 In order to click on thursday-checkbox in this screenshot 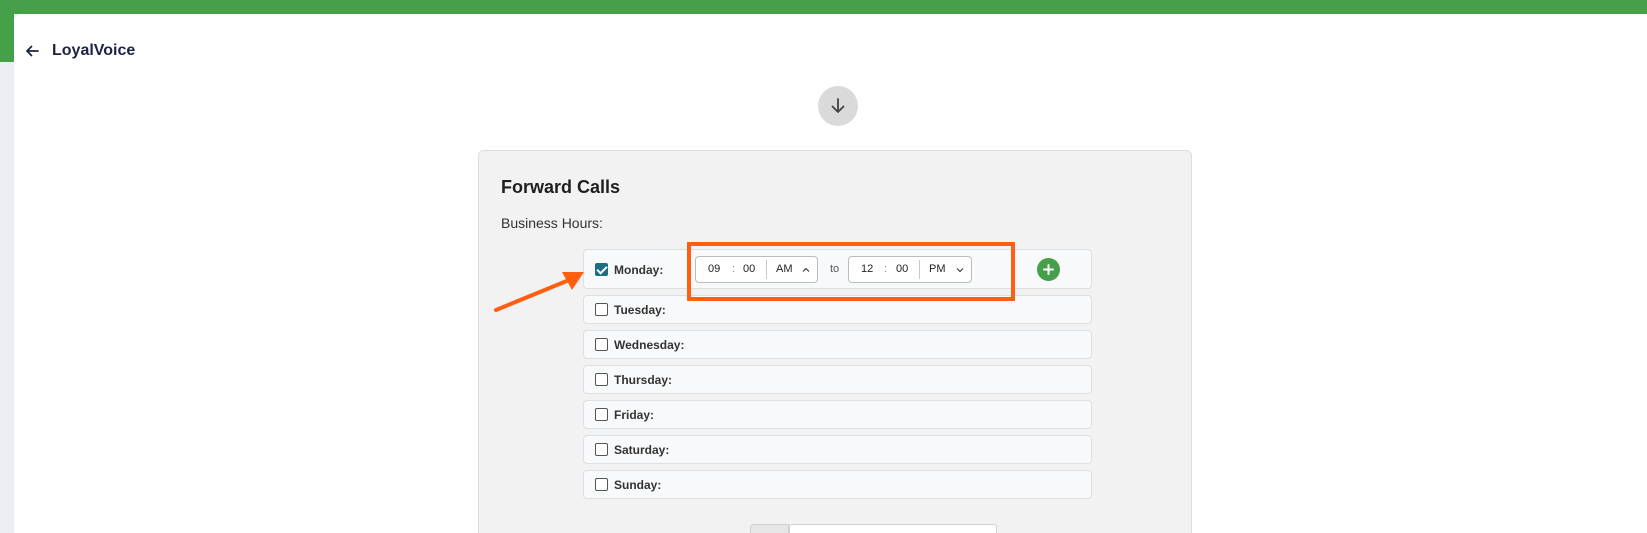, I will do `click(601, 379)`.